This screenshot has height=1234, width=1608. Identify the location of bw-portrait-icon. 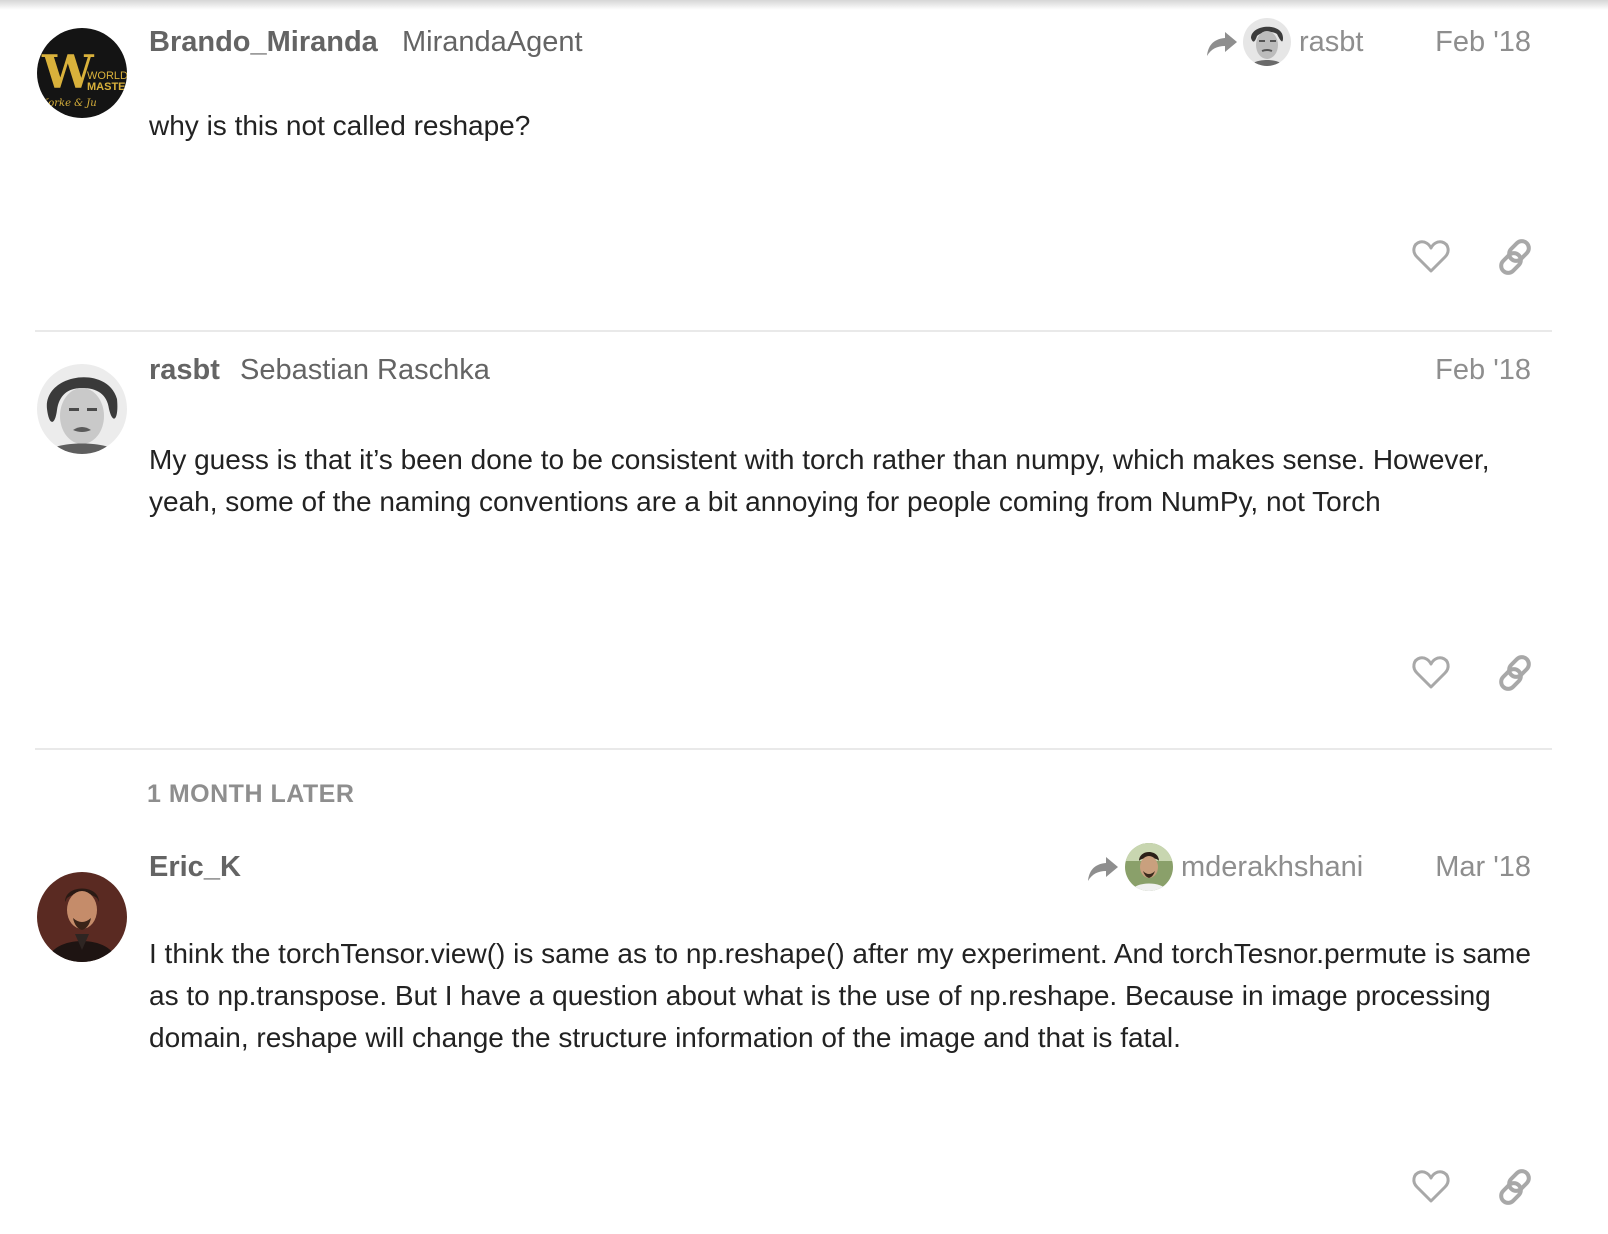
(82, 409).